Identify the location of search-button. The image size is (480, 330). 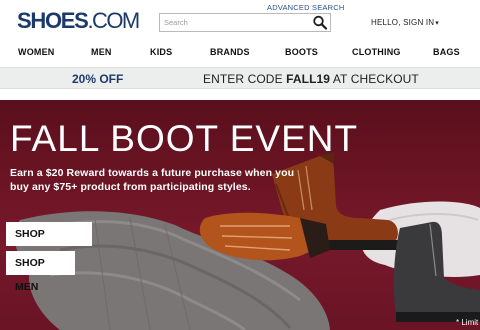
(320, 22).